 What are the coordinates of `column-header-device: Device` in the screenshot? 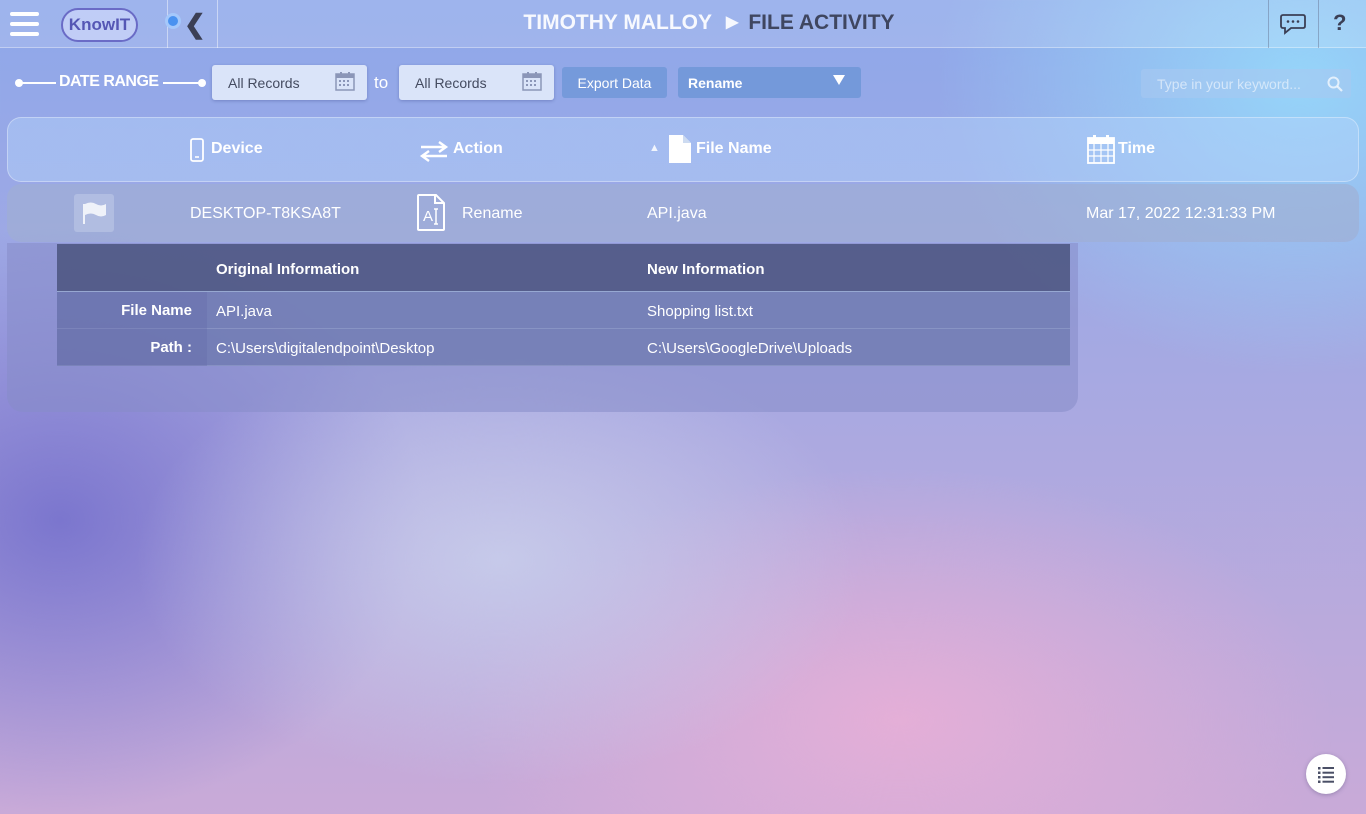 It's located at (226, 150).